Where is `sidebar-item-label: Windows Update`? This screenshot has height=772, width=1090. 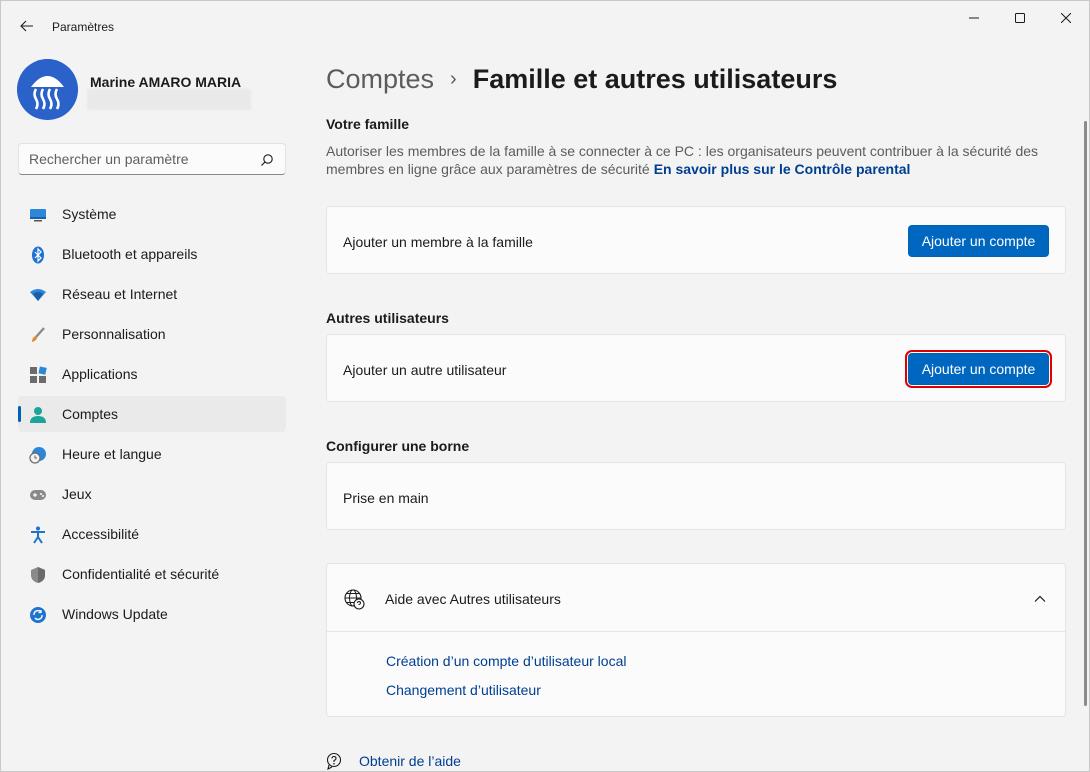 sidebar-item-label: Windows Update is located at coordinates (115, 614).